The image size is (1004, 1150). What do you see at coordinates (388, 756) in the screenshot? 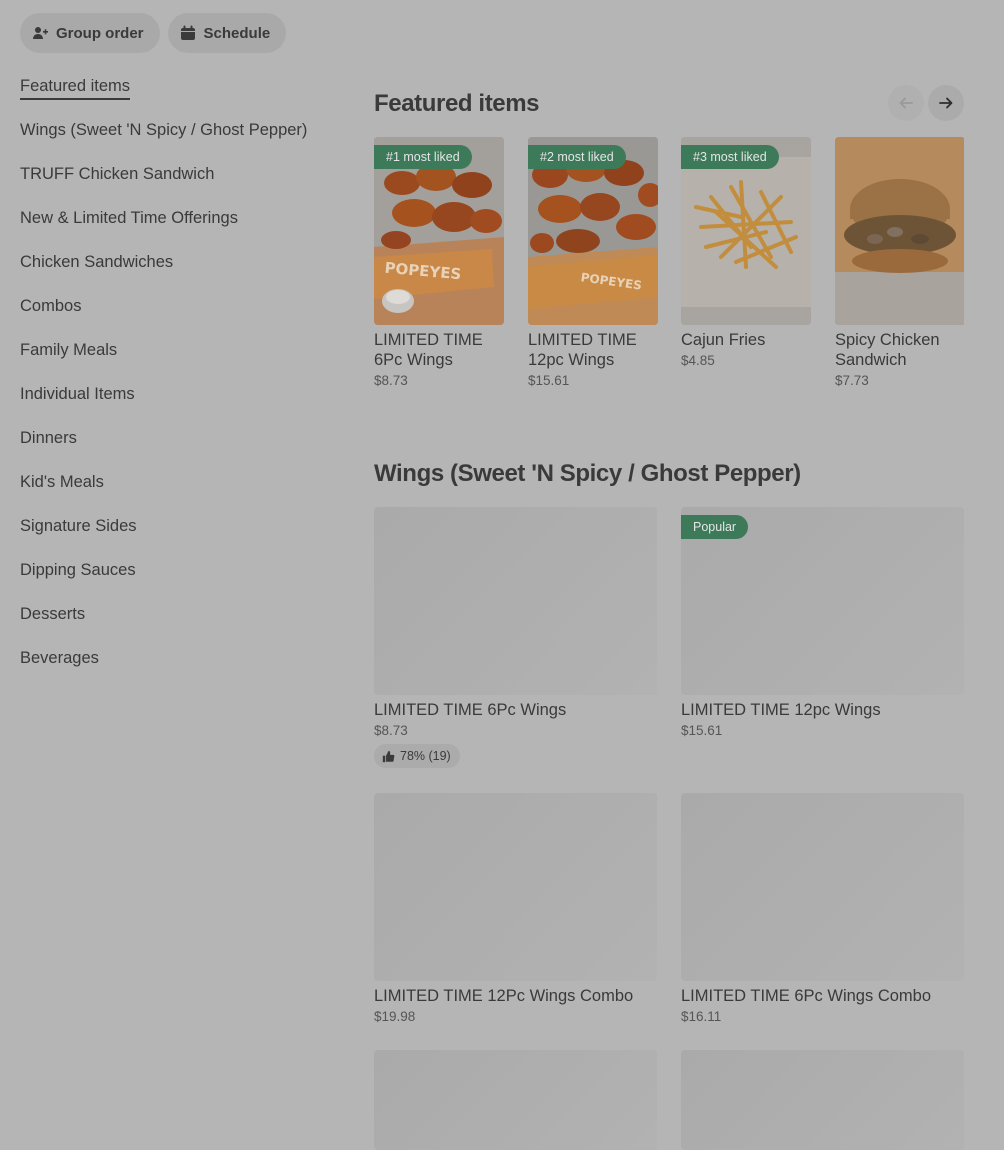
I see `thumbs-up-icon` at bounding box center [388, 756].